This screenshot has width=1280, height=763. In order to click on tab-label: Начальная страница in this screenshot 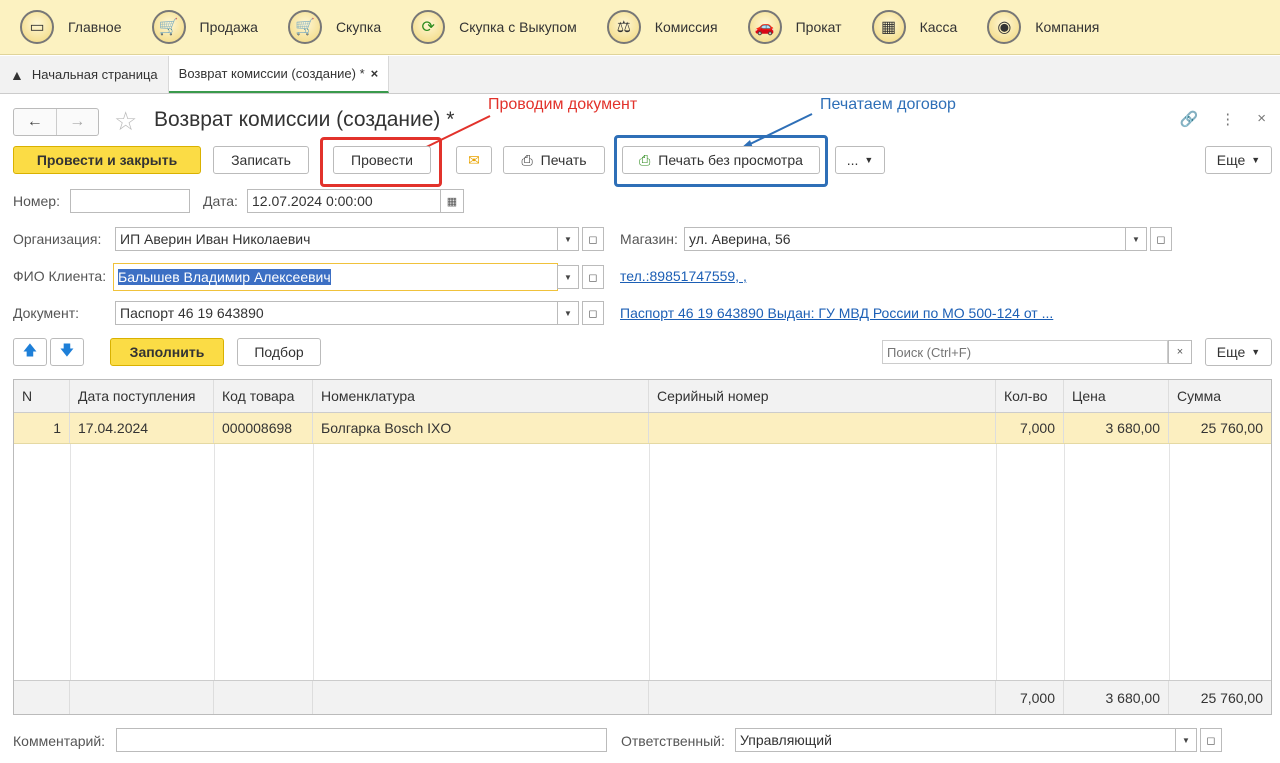, I will do `click(94, 74)`.